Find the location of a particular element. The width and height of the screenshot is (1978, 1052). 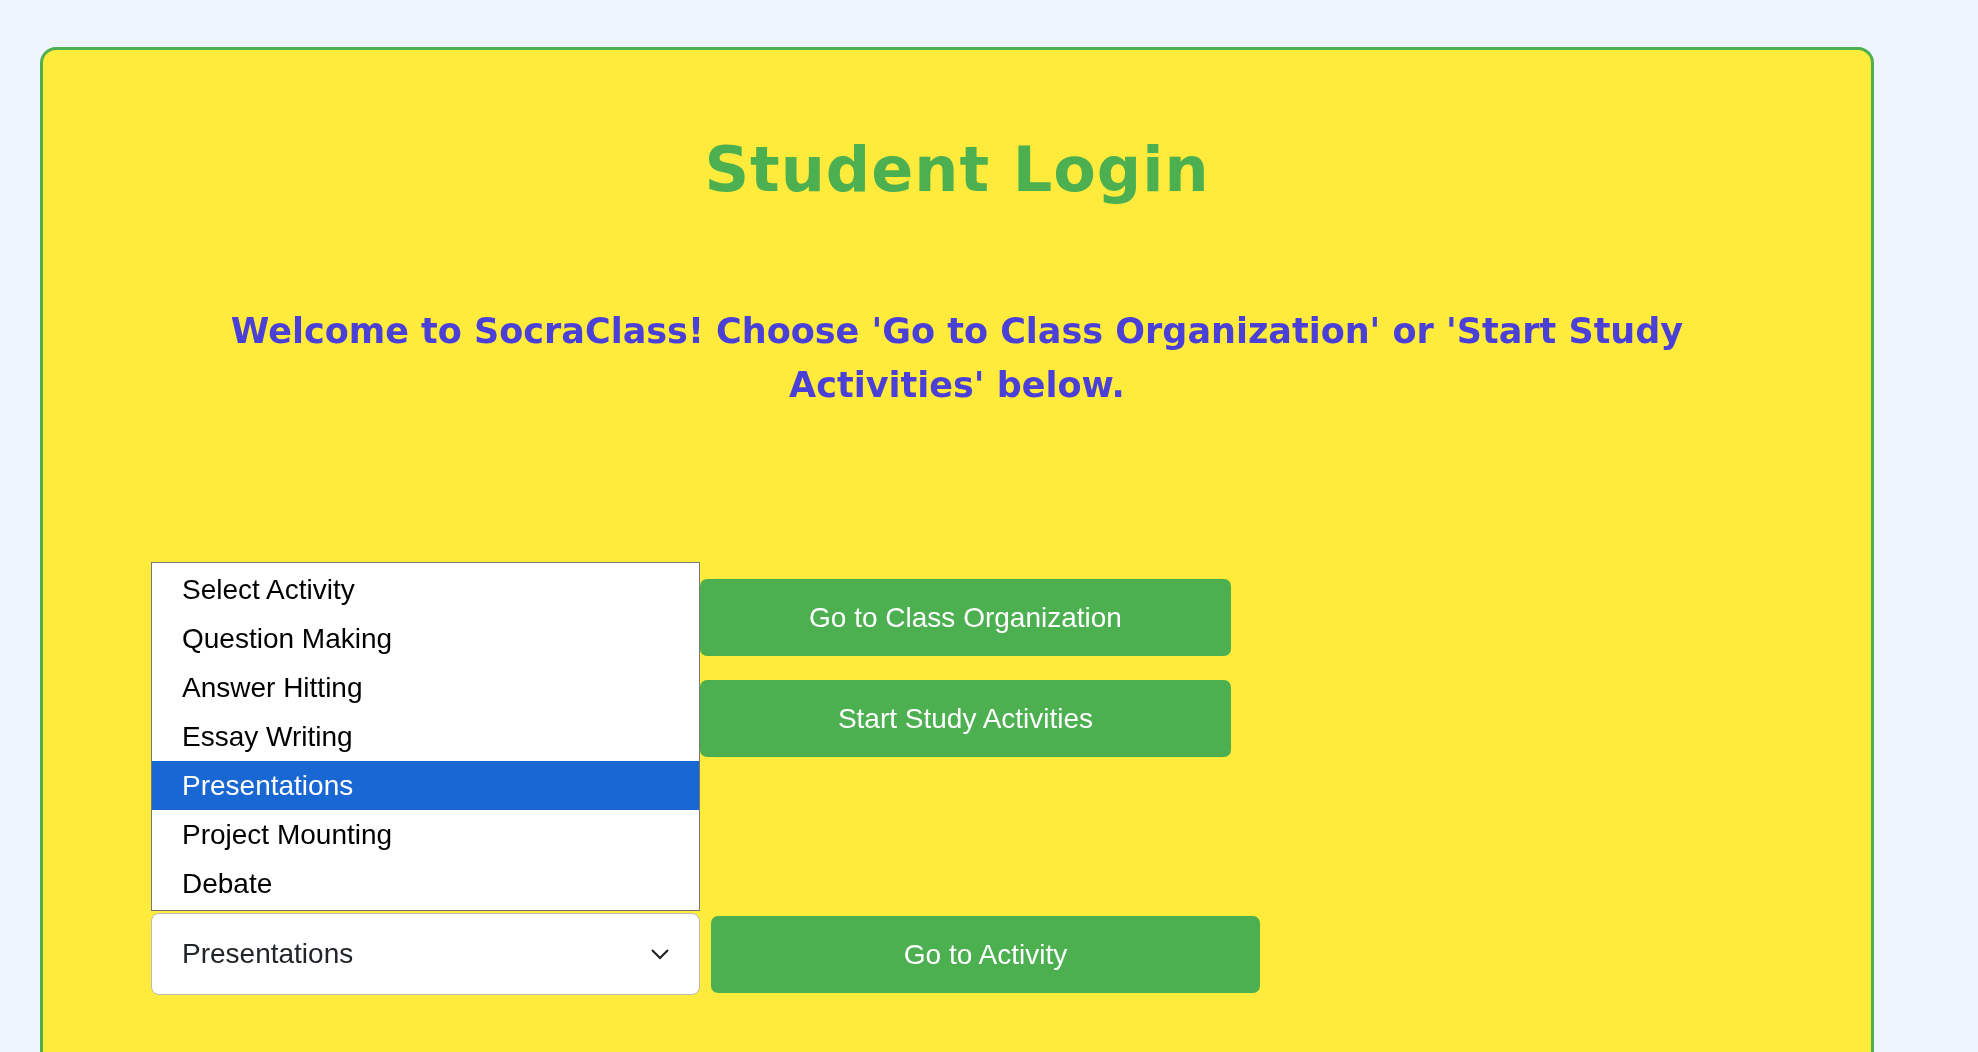

dropdown-option: Essay Writing is located at coordinates (425, 737).